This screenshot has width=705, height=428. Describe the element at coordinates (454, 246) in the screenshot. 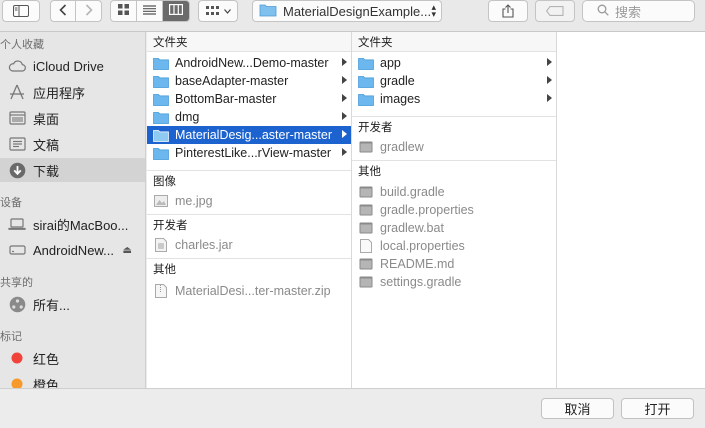

I see `file-row: local.properties` at that location.